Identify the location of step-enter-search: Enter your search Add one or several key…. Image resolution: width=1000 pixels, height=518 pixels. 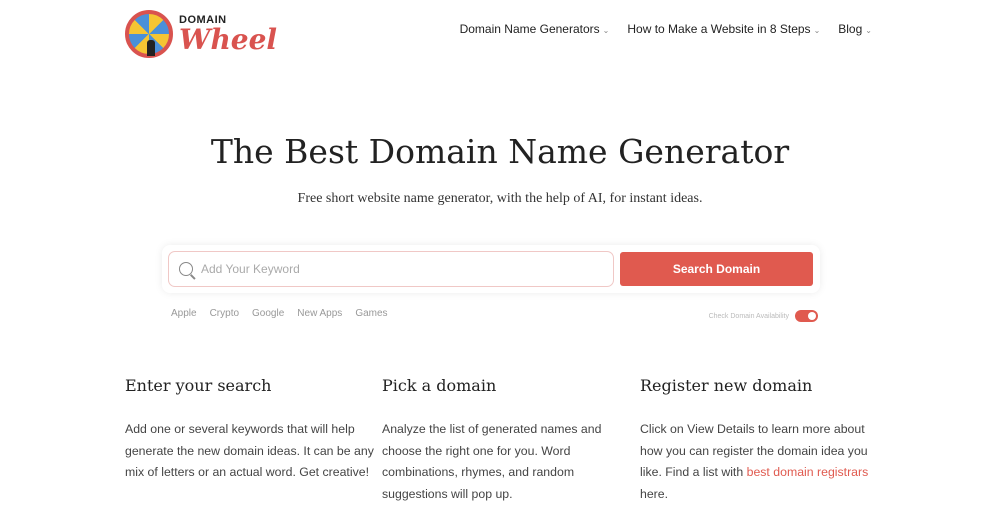
(250, 430).